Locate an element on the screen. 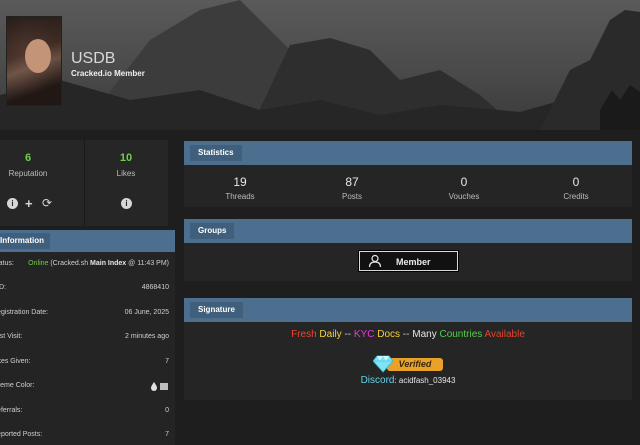 This screenshot has height=445, width=640. reputation-likes-box: 6 Reputation 10 Likes i + ⟳ i is located at coordinates (84, 183).